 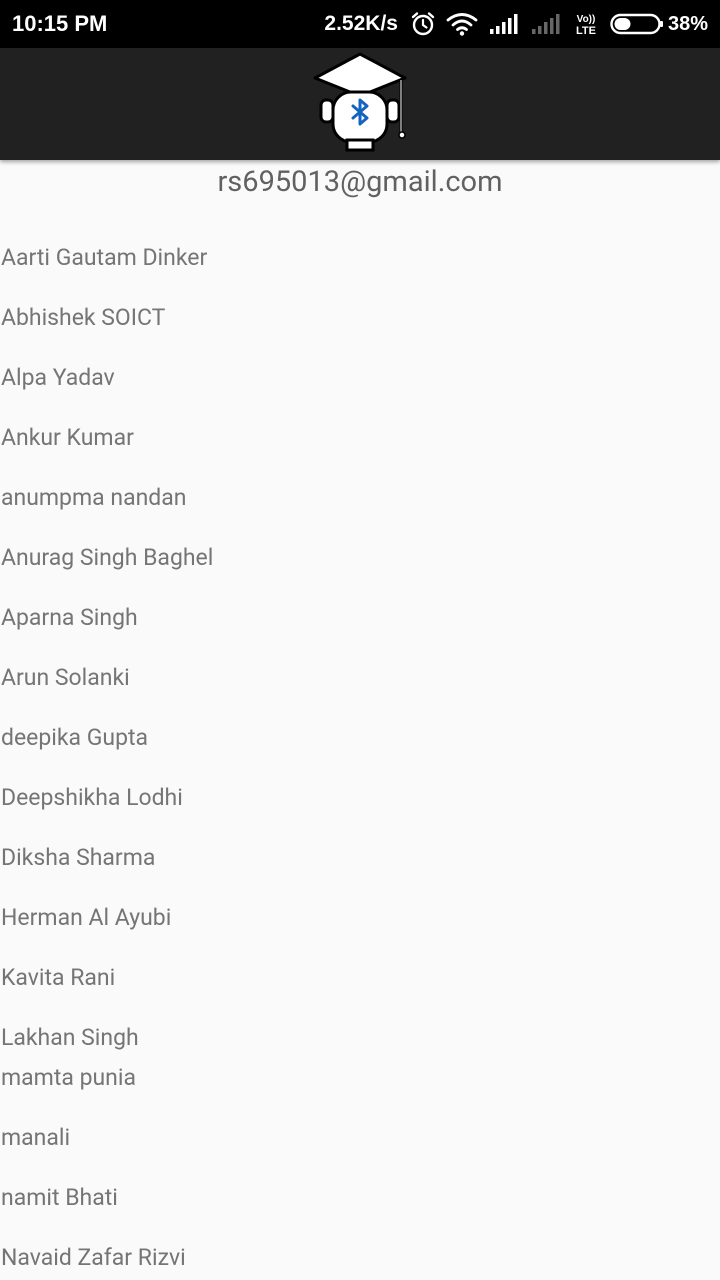 What do you see at coordinates (93, 498) in the screenshot?
I see `contact-list-item: anumpma nandan` at bounding box center [93, 498].